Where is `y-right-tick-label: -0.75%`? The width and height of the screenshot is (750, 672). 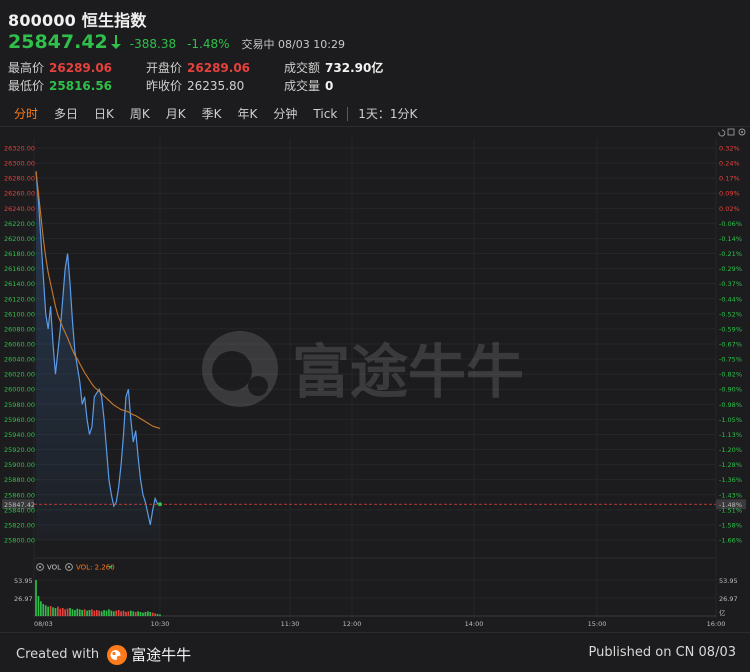
y-right-tick-label: -0.75% is located at coordinates (730, 360).